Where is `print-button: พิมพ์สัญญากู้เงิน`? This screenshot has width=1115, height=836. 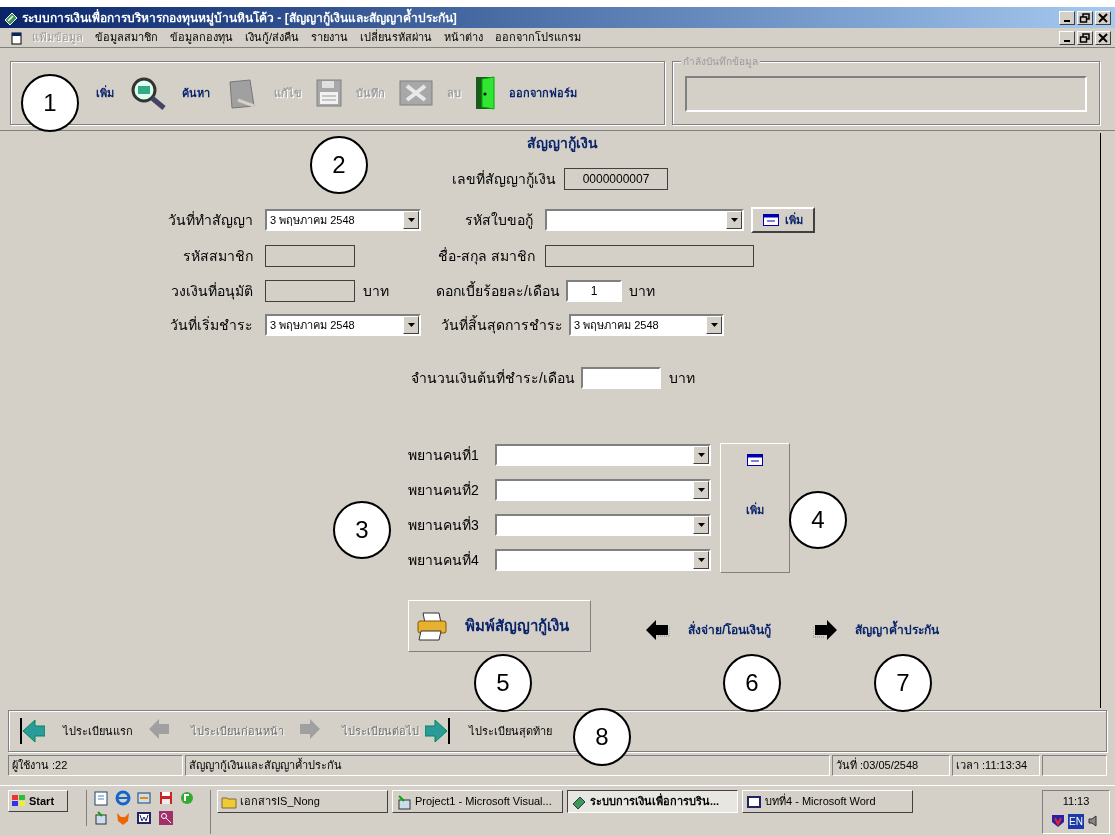 print-button: พิมพ์สัญญากู้เงิน is located at coordinates (499, 626).